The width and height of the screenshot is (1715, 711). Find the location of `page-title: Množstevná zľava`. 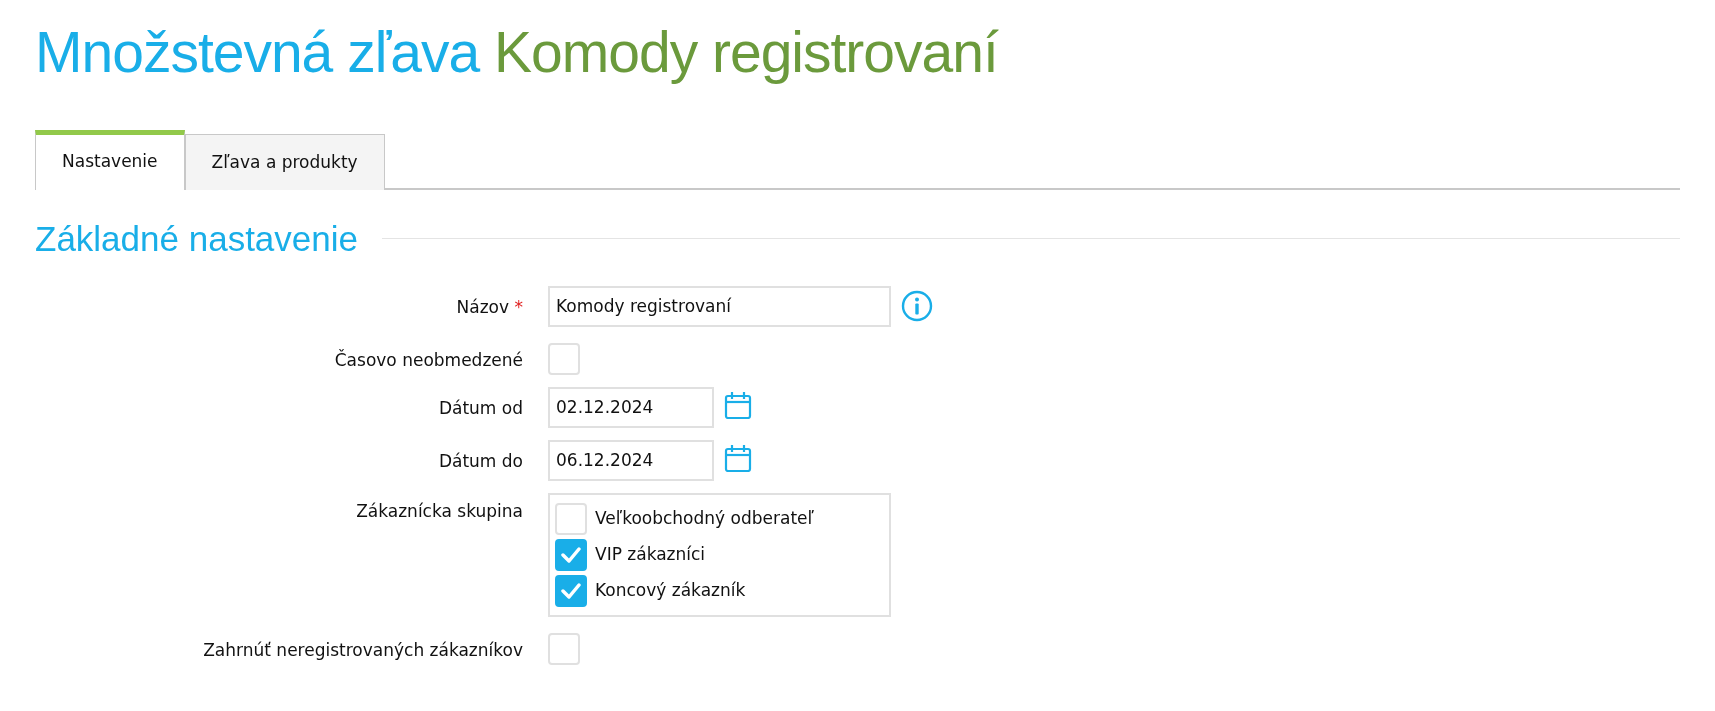

page-title: Množstevná zľava is located at coordinates (257, 52).